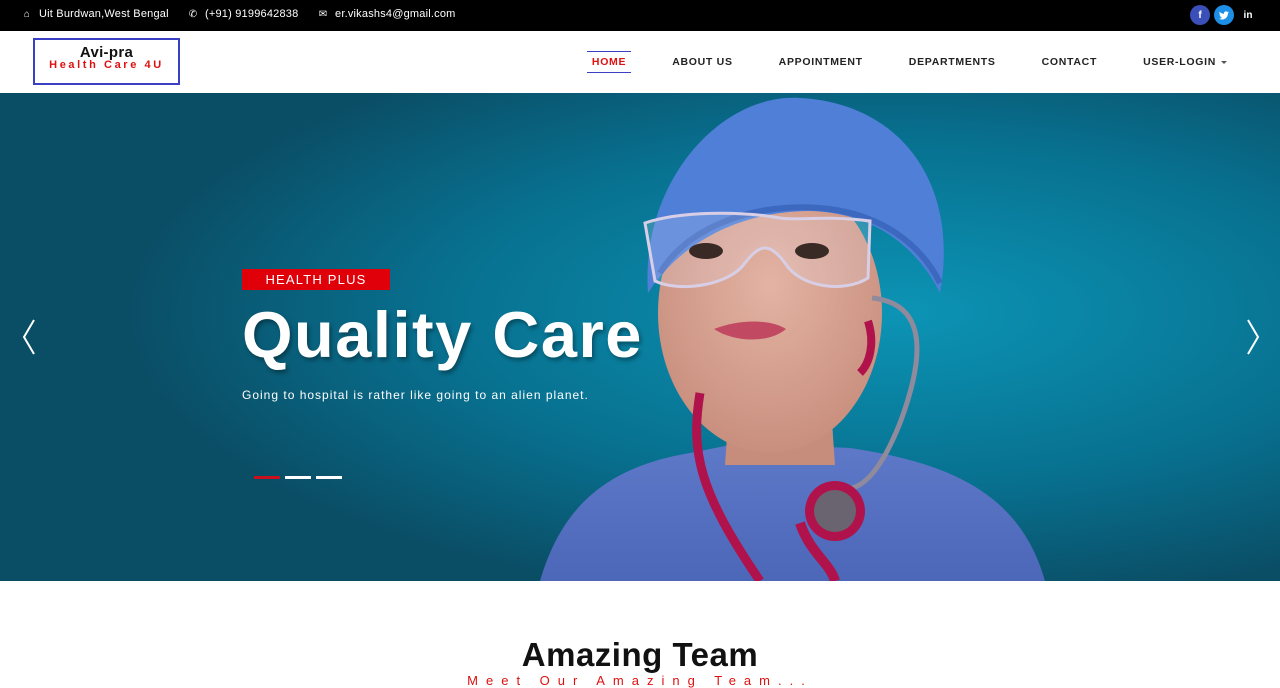 This screenshot has width=1280, height=688. I want to click on prev-slide-button, so click(30, 337).